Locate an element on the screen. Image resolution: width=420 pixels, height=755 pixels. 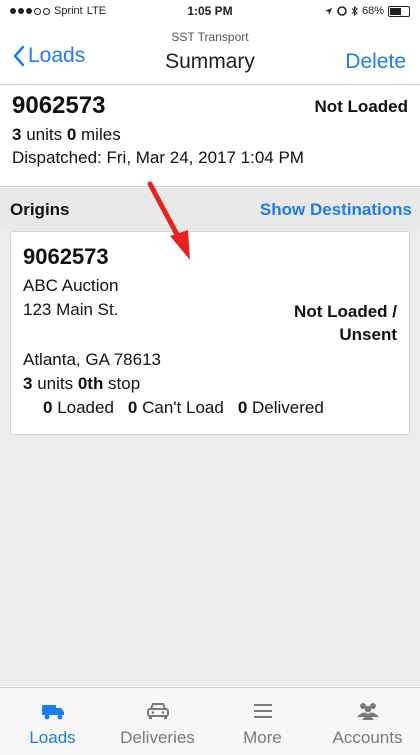
origin-units-label: units is located at coordinates (55, 383).